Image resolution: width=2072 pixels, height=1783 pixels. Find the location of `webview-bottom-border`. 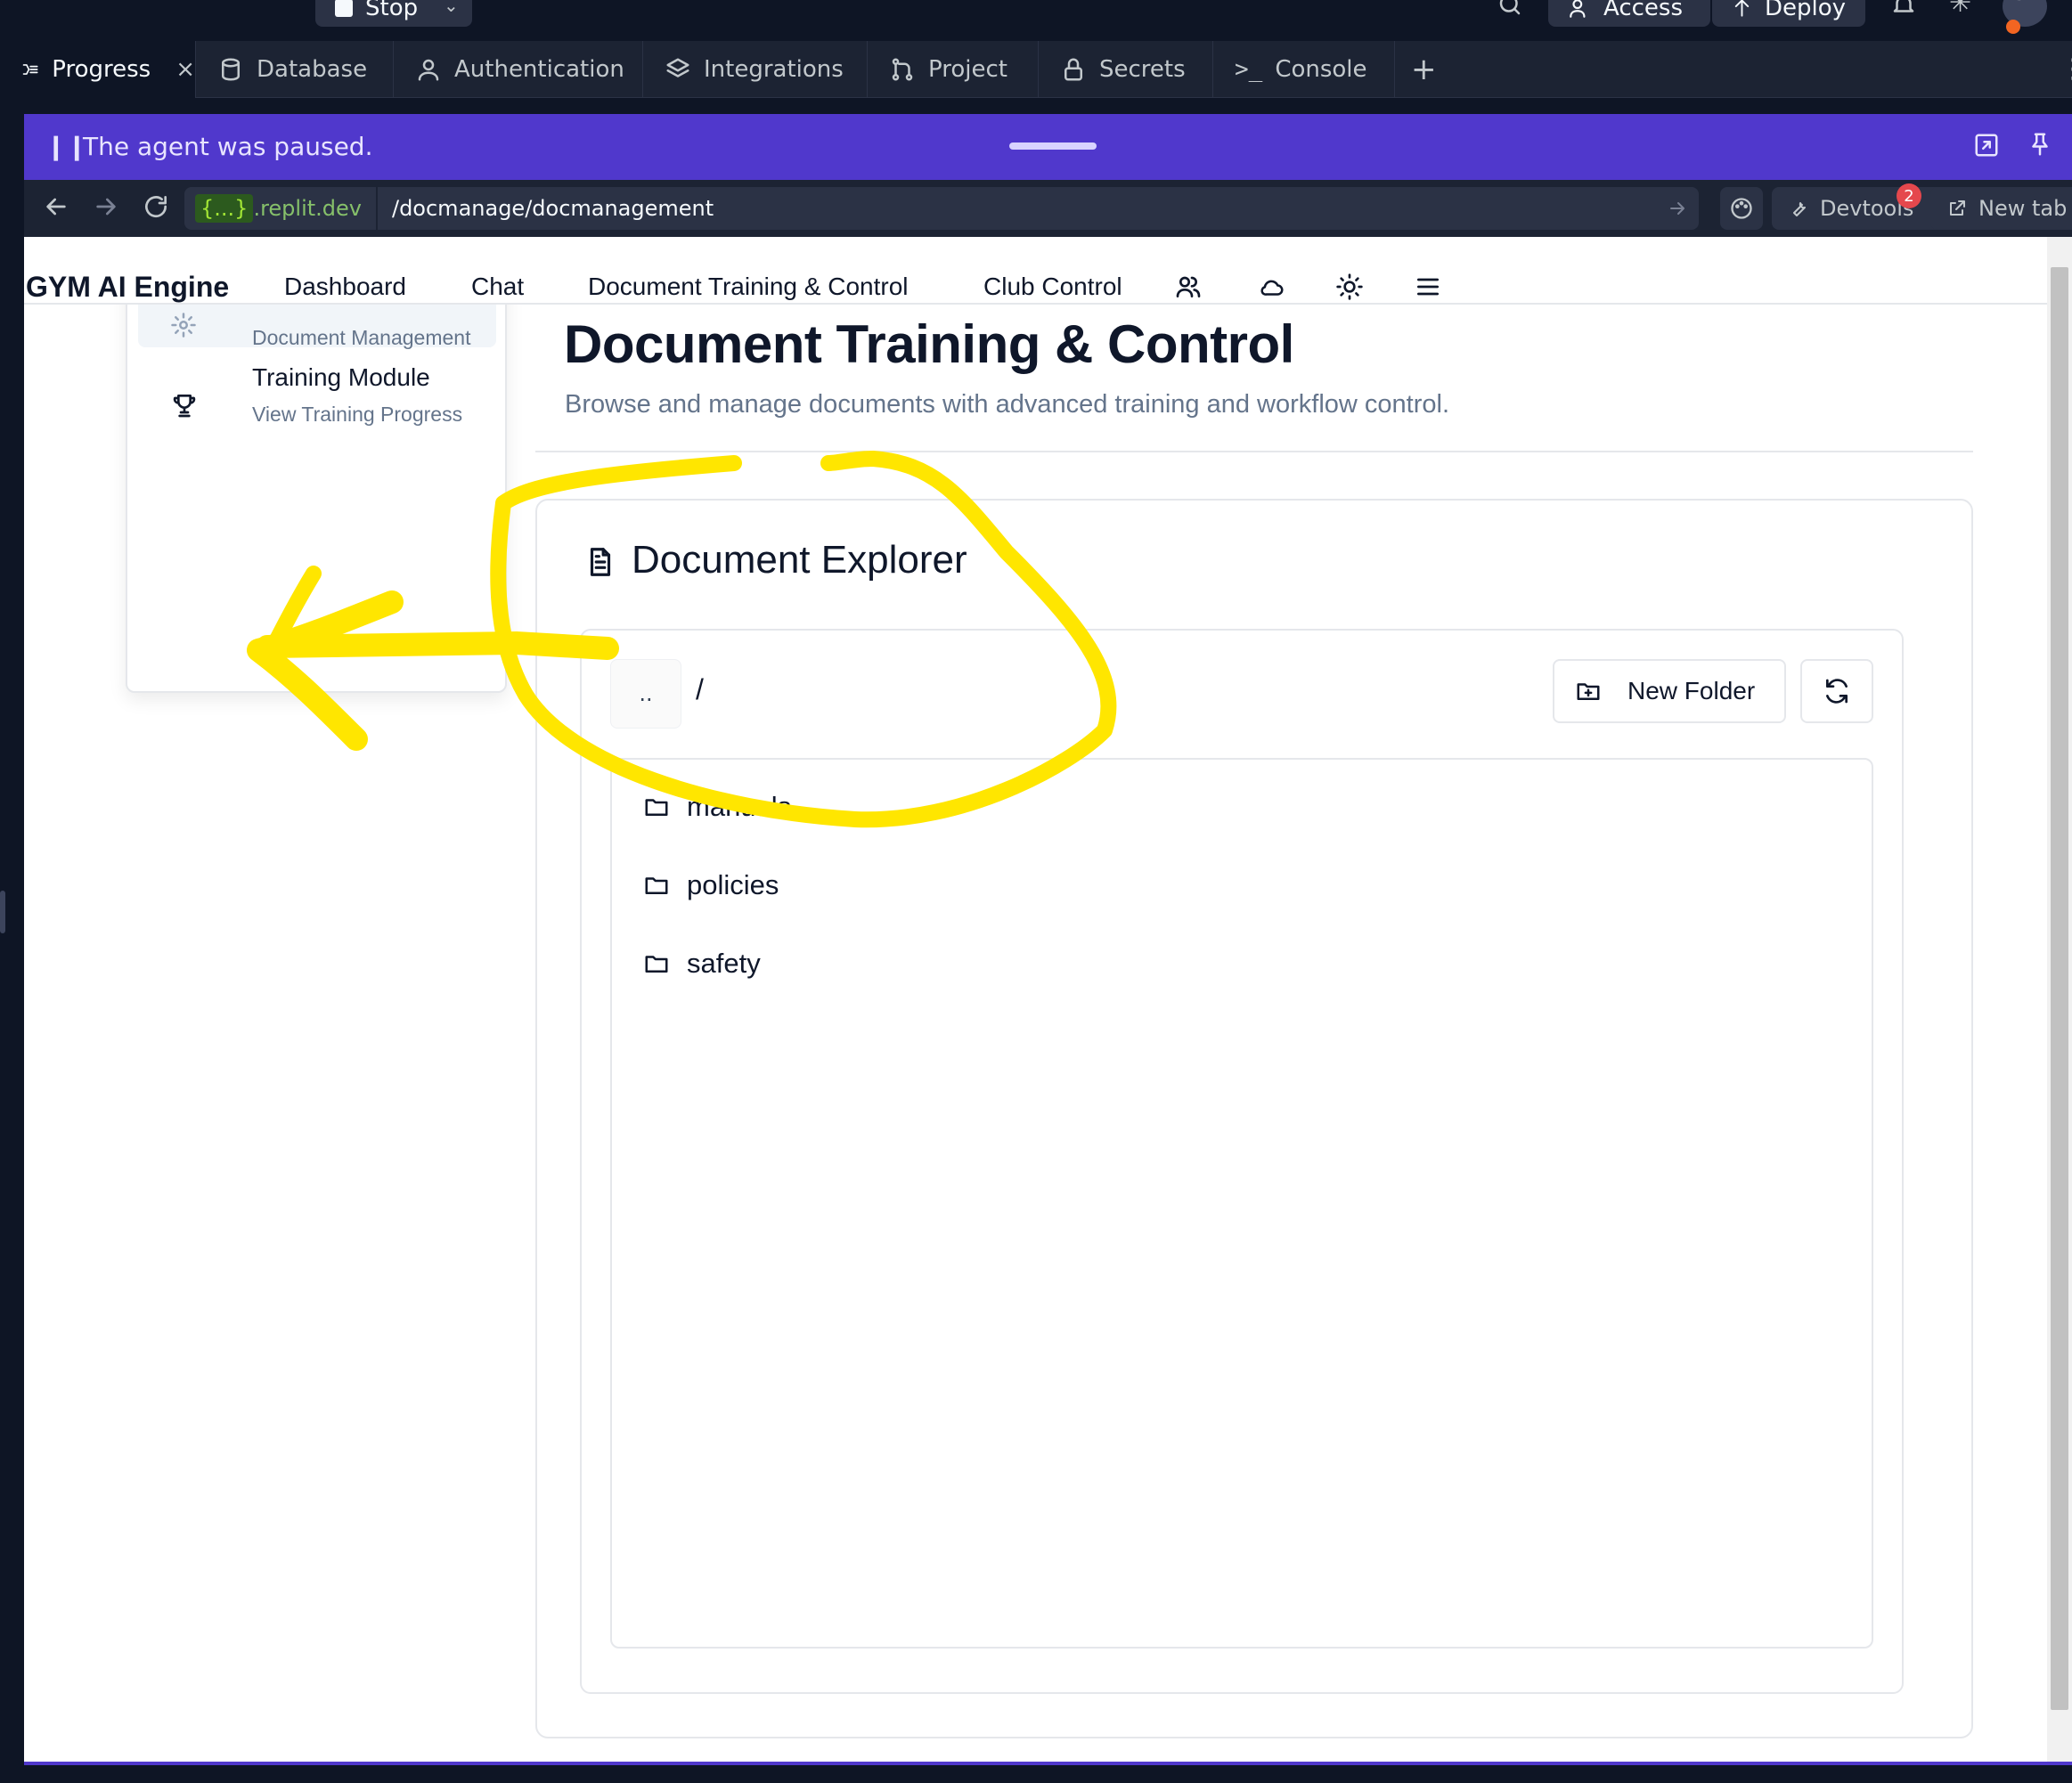

webview-bottom-border is located at coordinates (1048, 1764).